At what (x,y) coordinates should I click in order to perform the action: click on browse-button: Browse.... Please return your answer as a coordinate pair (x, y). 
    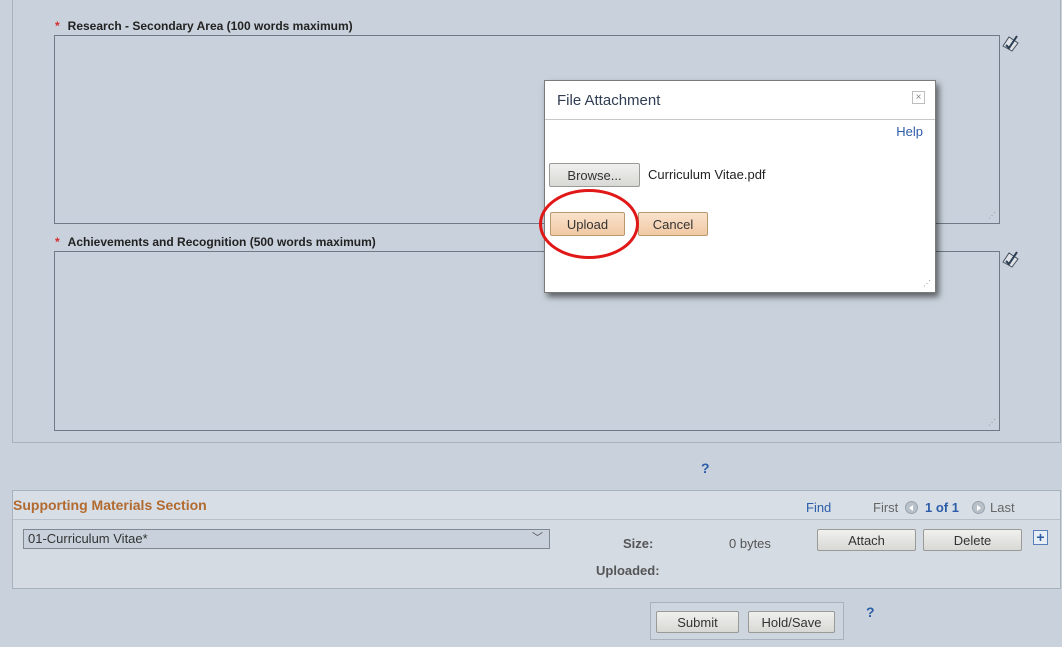
    Looking at the image, I should click on (594, 175).